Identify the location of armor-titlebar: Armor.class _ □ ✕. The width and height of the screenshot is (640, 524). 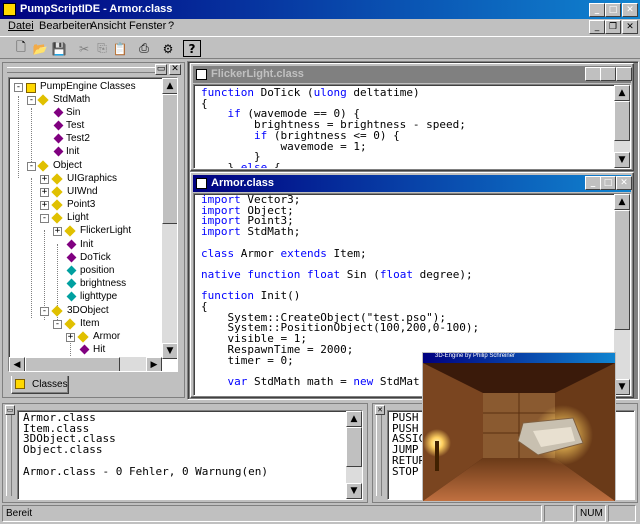
(412, 183).